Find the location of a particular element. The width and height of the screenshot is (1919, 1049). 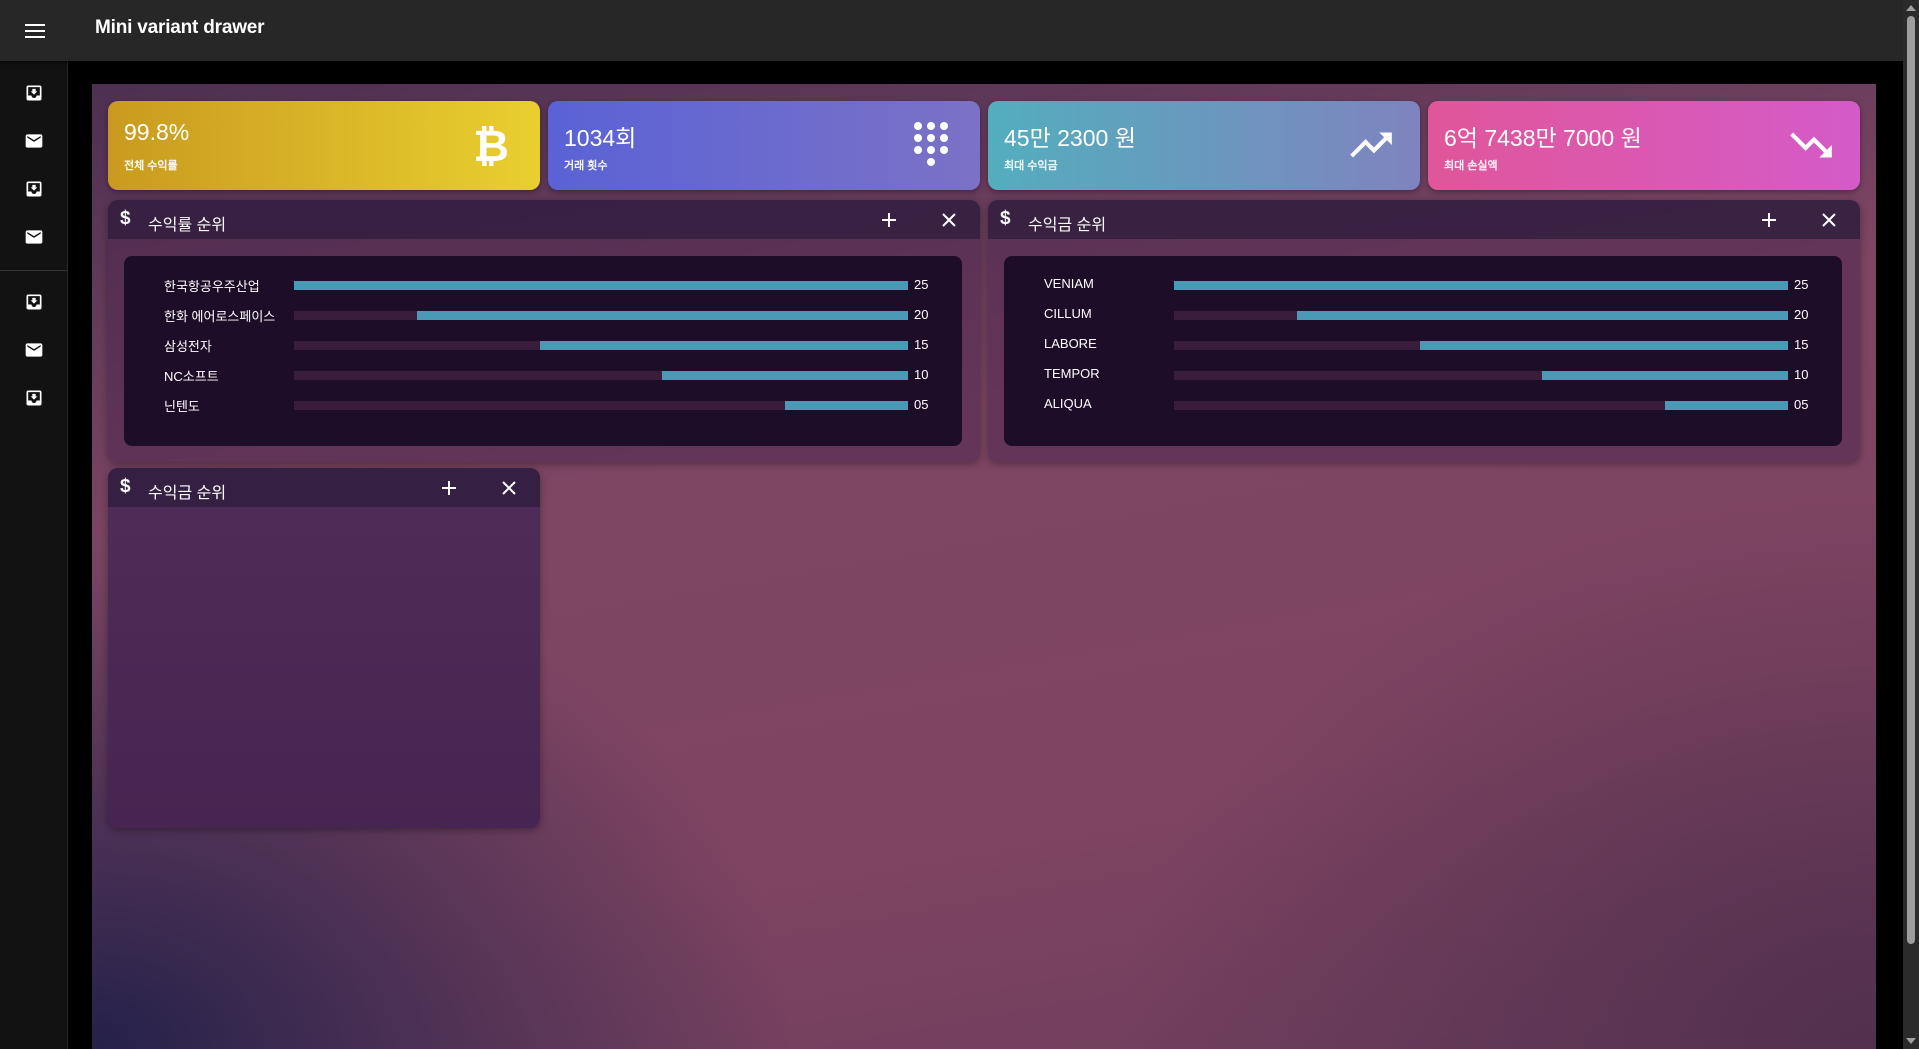

scroll-down-arrow-icon is located at coordinates (1911, 1041).